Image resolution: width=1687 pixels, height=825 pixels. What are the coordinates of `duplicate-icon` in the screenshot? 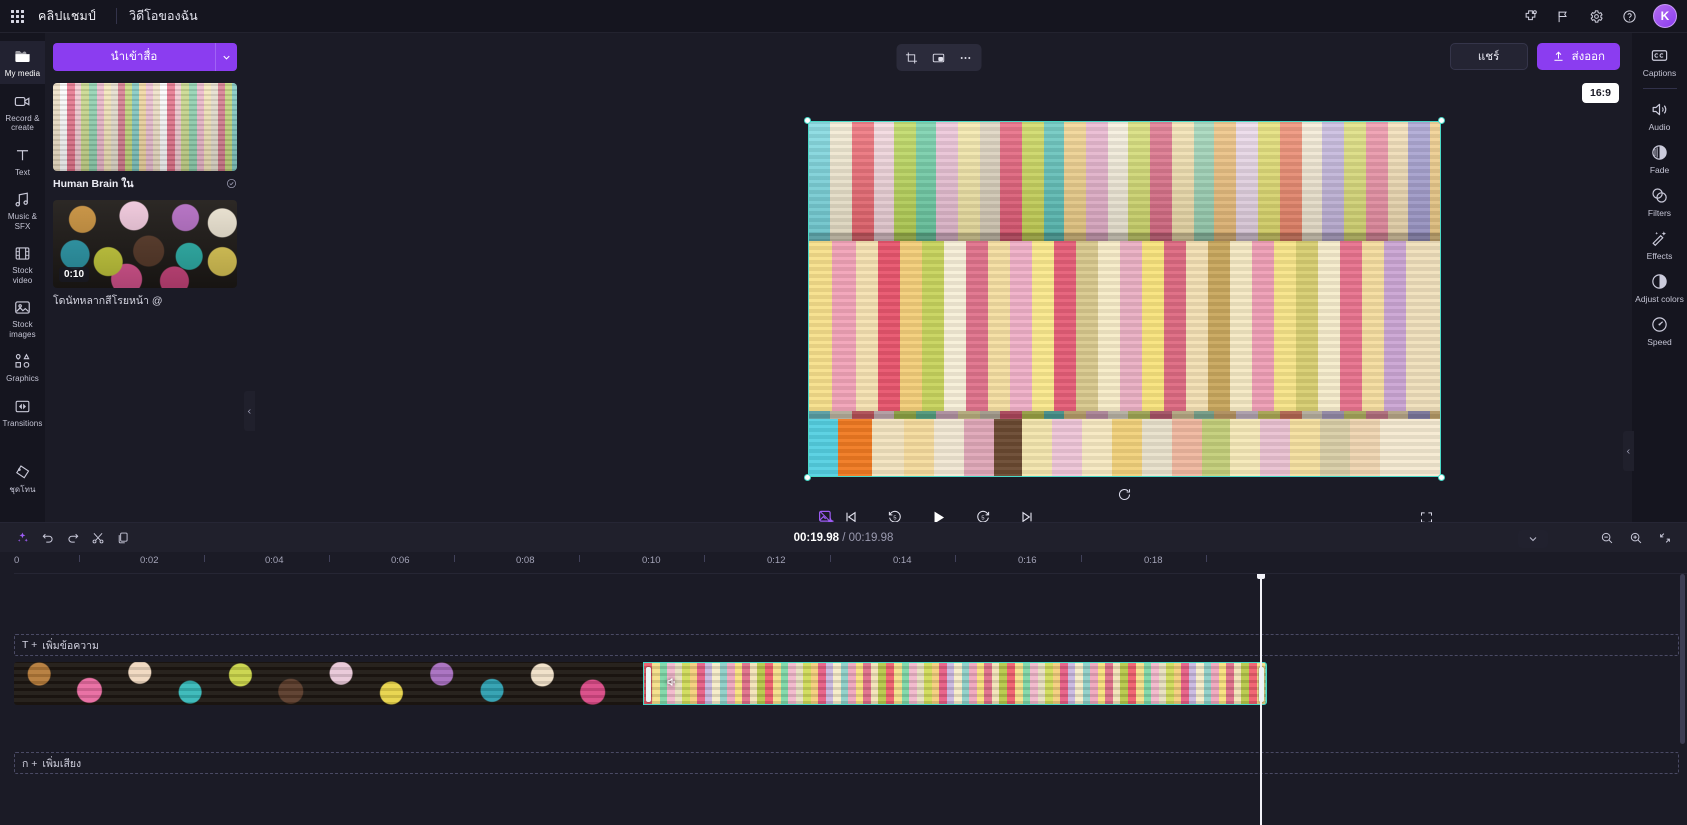 It's located at (122, 538).